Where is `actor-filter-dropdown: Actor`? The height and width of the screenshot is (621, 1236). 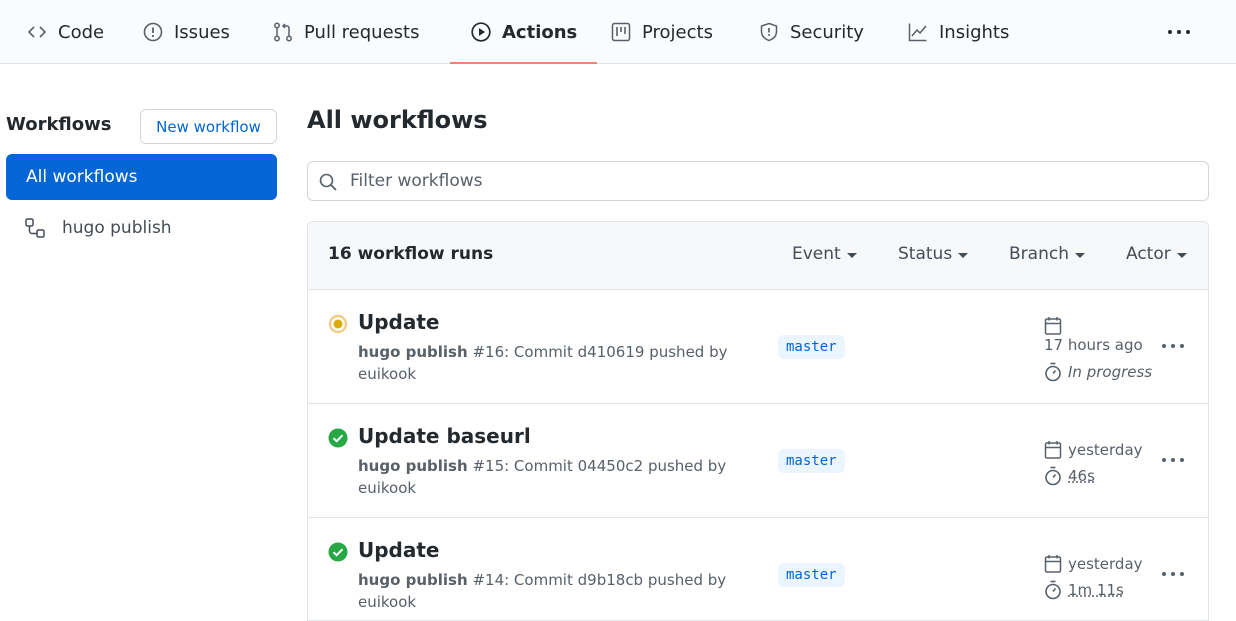
actor-filter-dropdown: Actor is located at coordinates (1156, 254).